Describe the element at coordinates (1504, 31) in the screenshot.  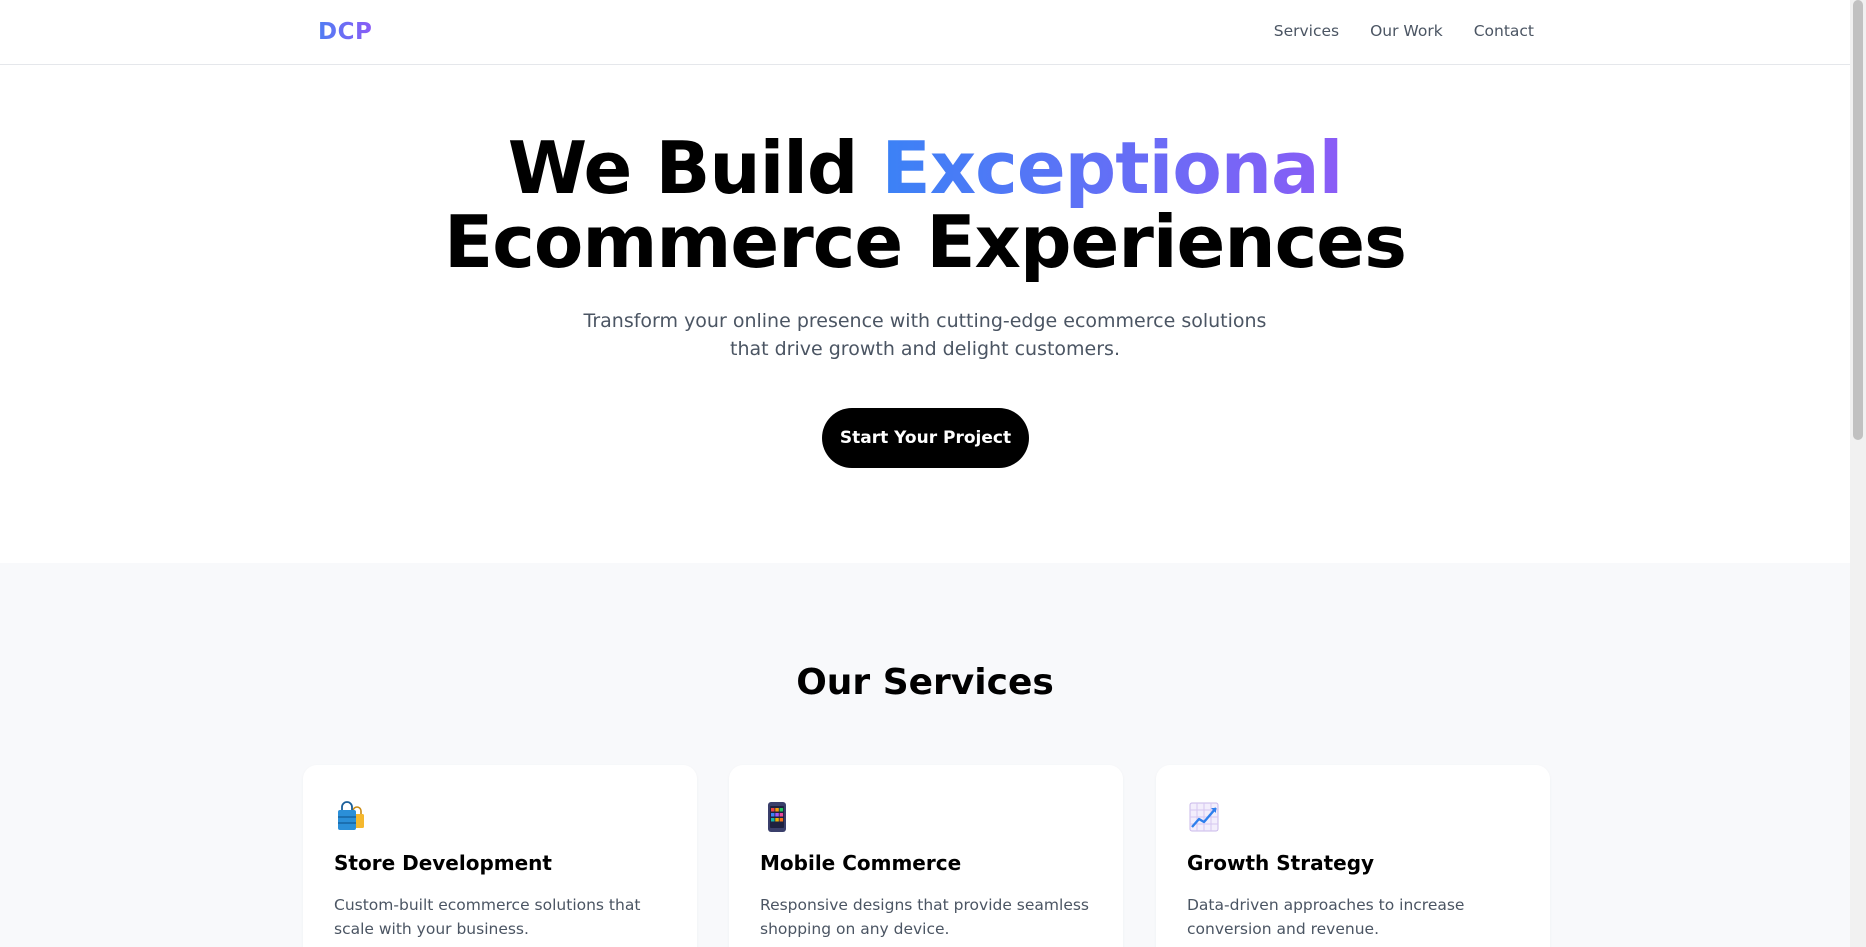
I see `nav-link-contact: Contact` at that location.